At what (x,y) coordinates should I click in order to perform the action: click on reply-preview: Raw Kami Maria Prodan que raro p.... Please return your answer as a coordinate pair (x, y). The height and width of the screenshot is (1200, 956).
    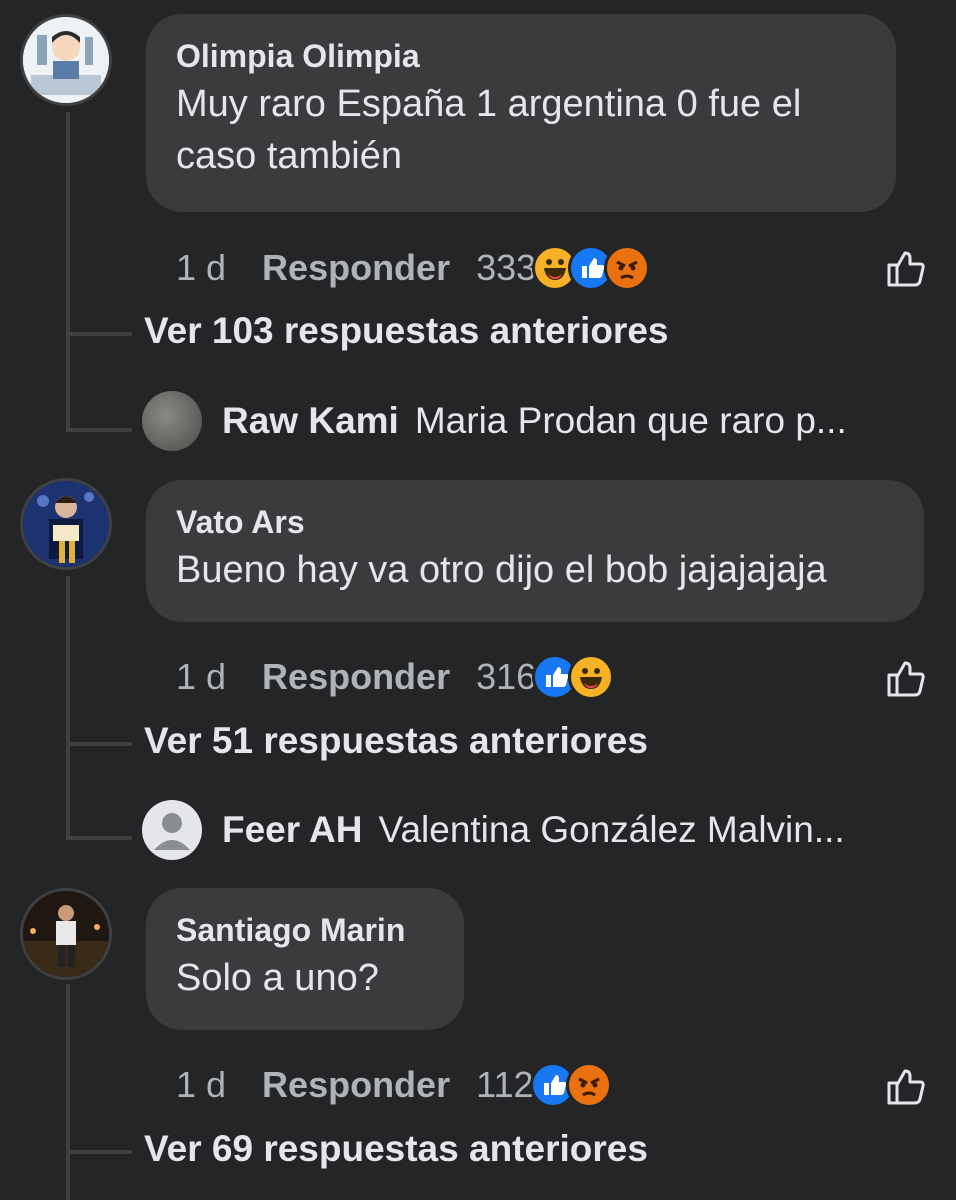
    Looking at the image, I should click on (494, 421).